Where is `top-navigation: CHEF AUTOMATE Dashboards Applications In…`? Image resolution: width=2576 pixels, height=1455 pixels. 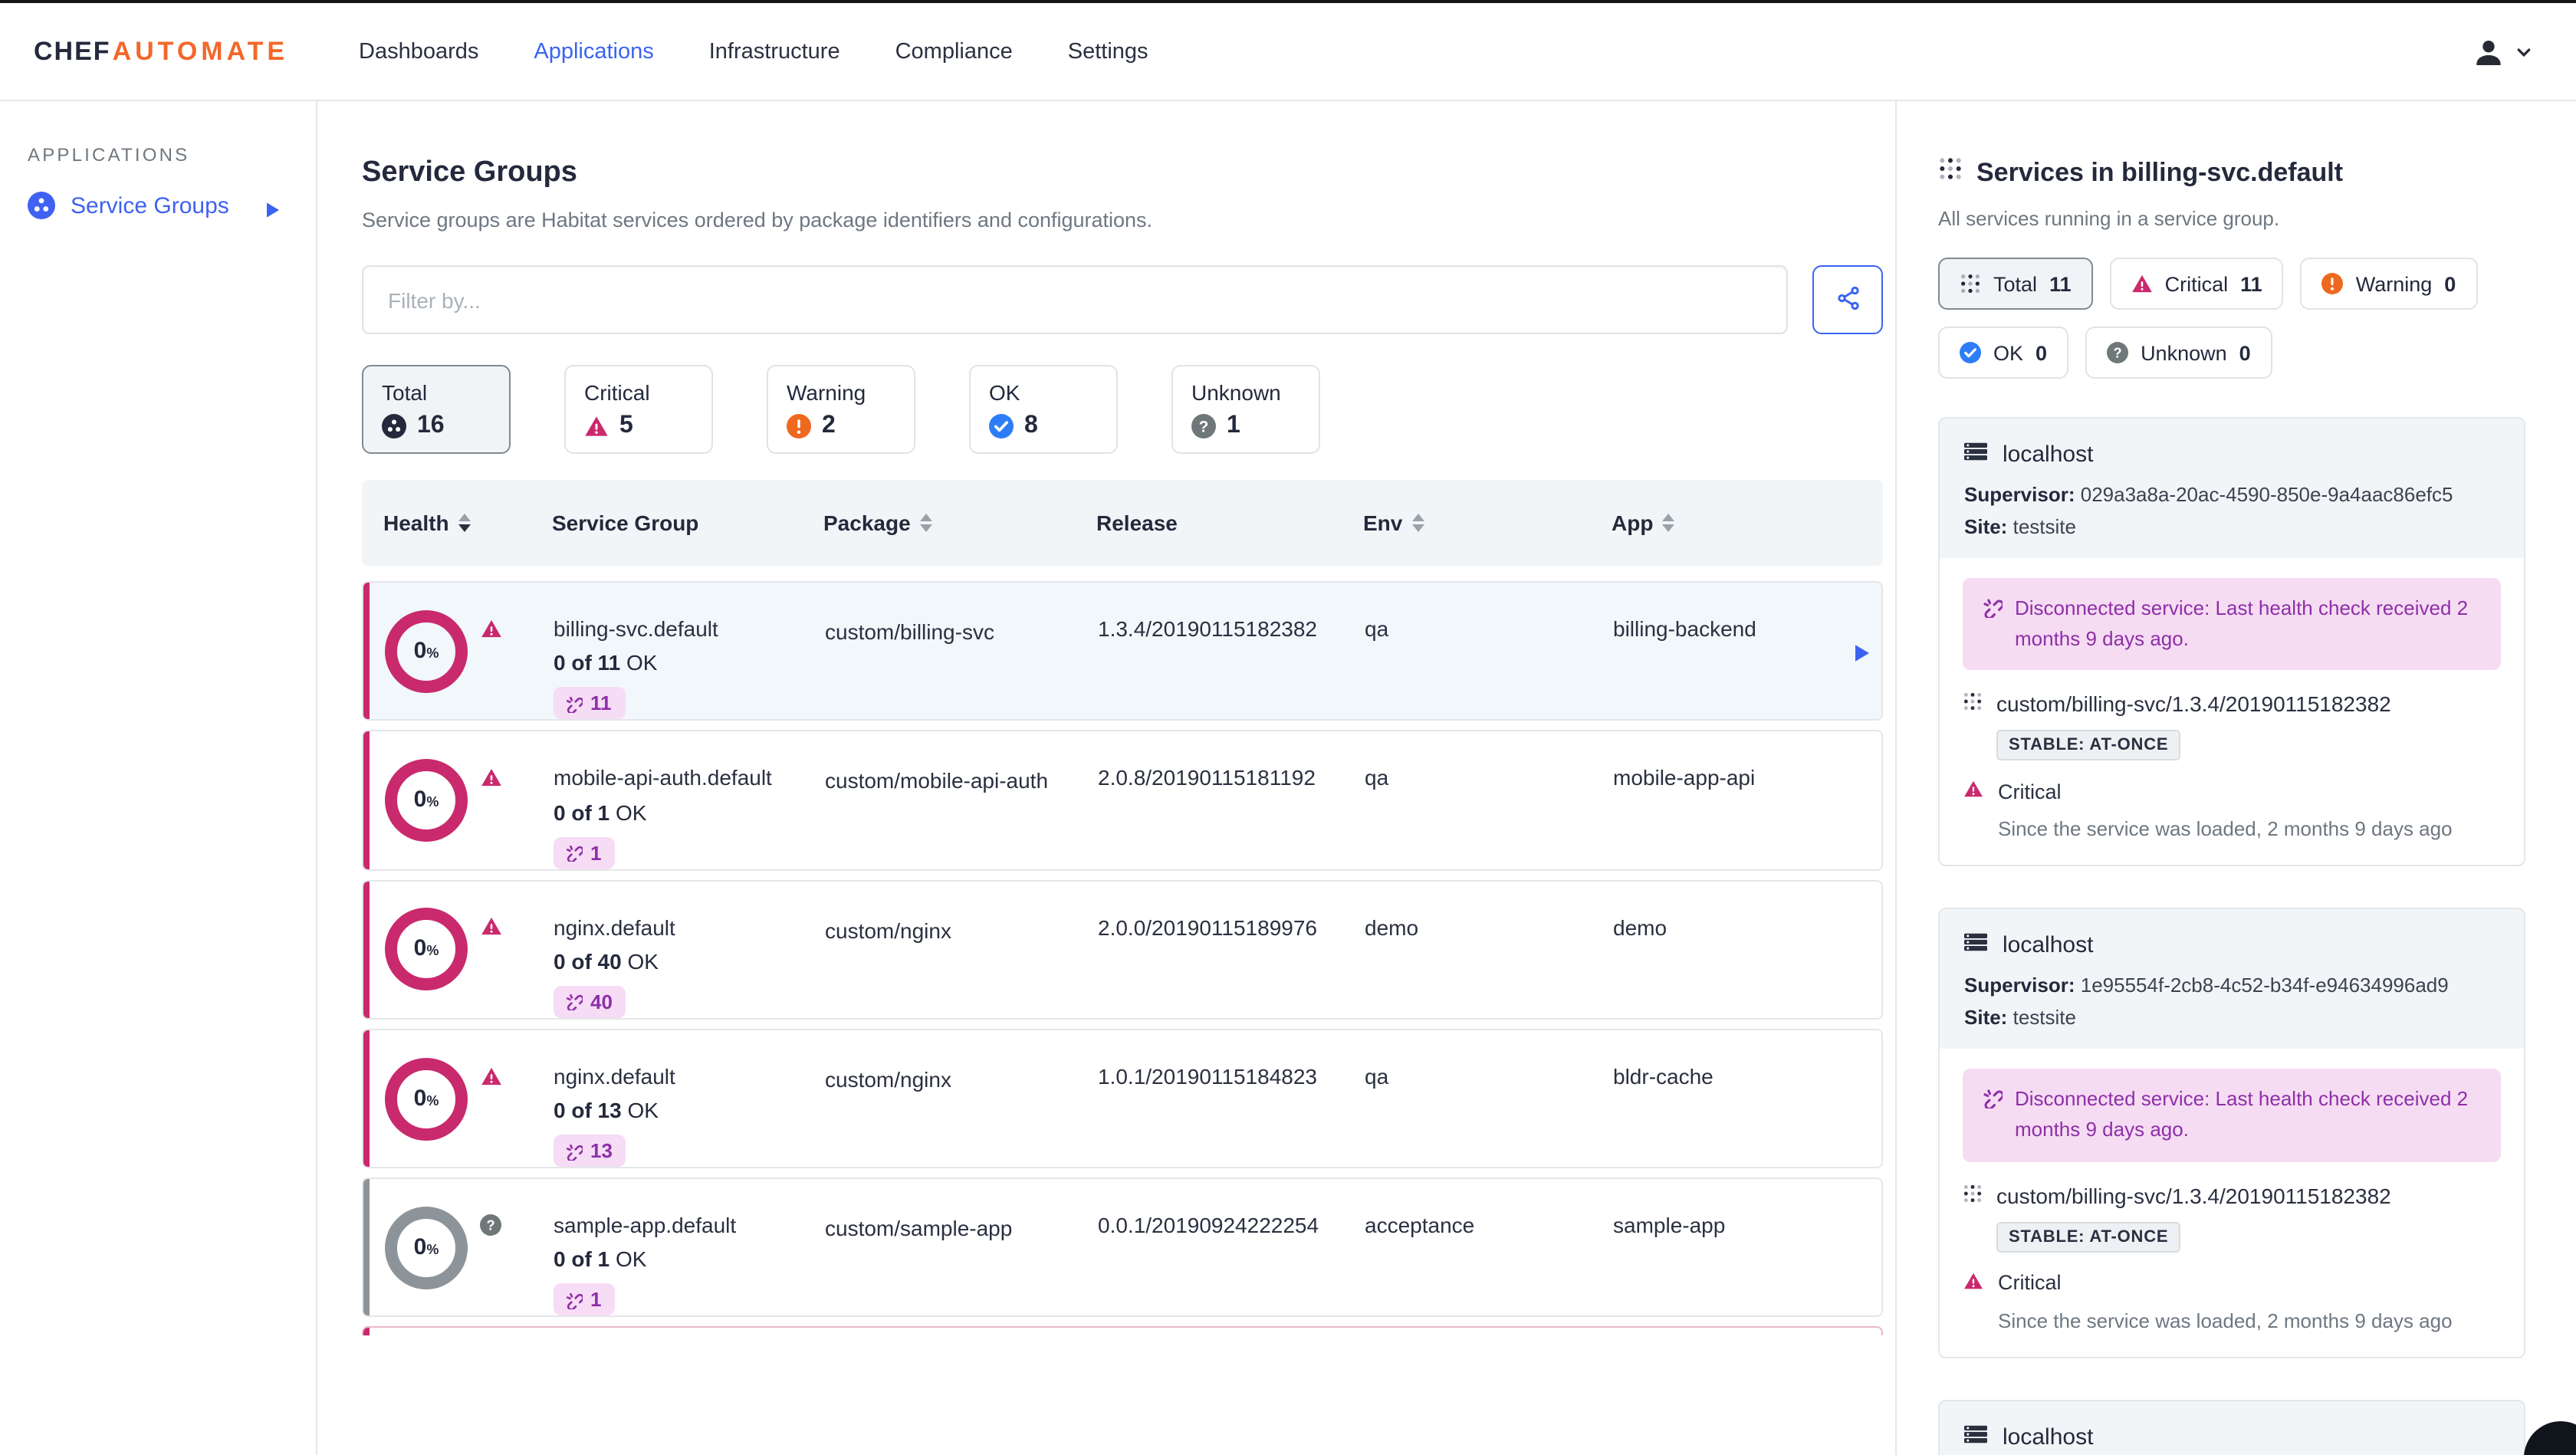 top-navigation: CHEF AUTOMATE Dashboards Applications In… is located at coordinates (1288, 52).